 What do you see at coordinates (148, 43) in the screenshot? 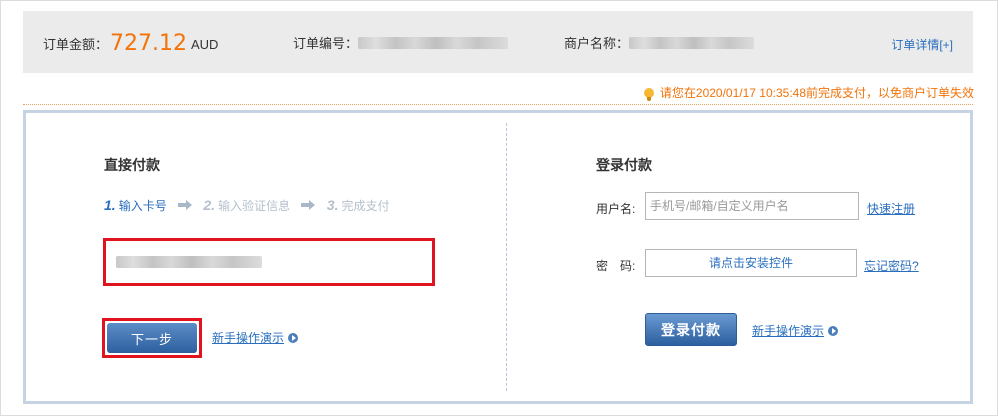
I see `order-amount-value: 727.12` at bounding box center [148, 43].